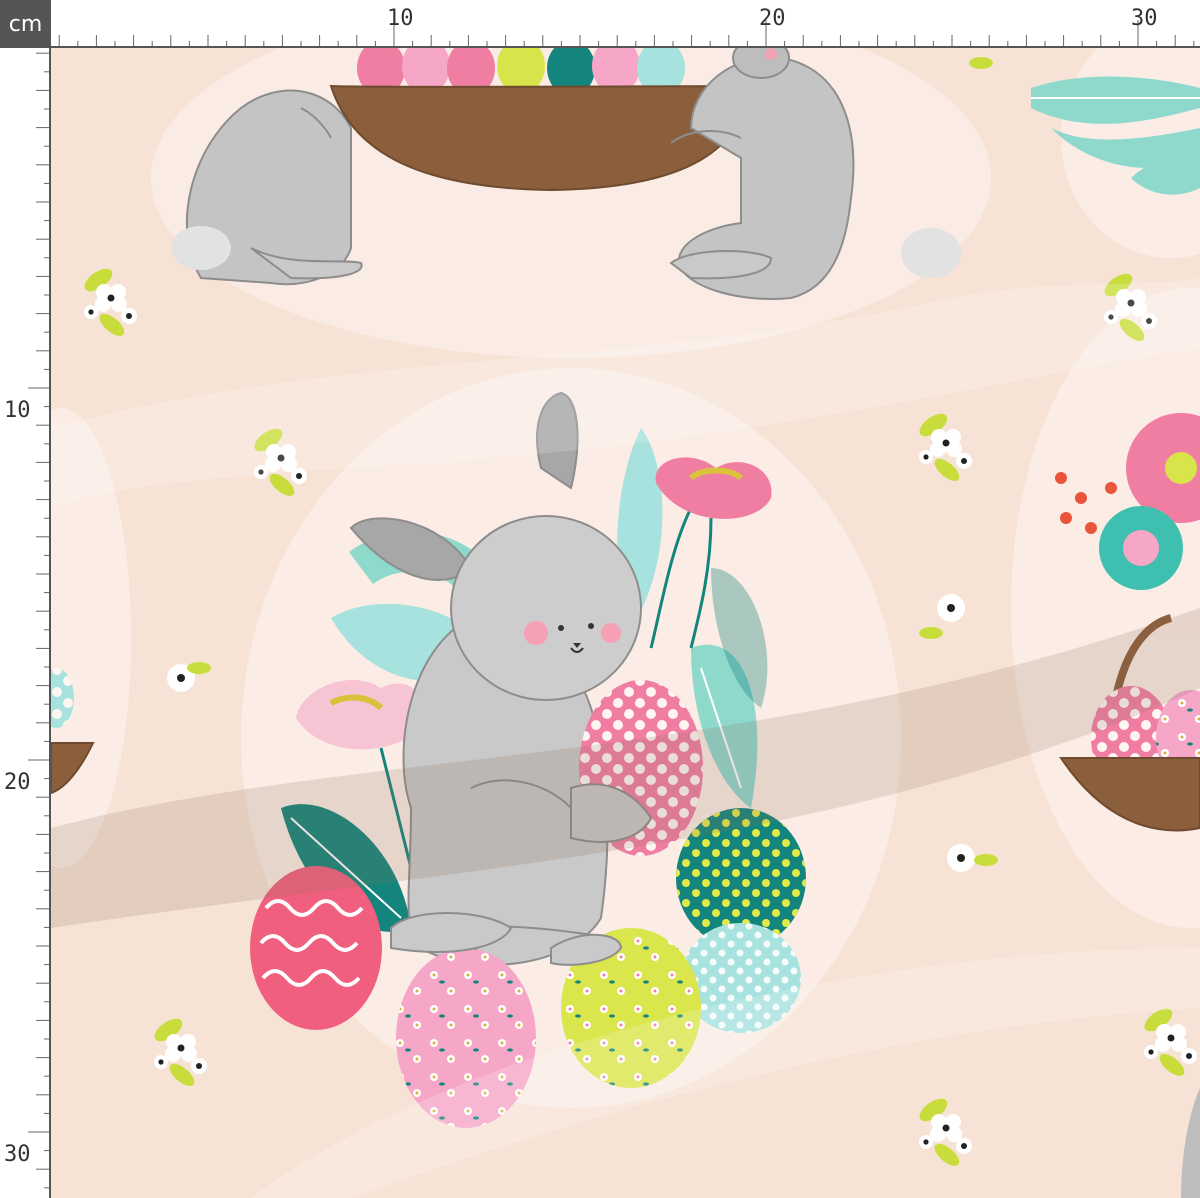 Image resolution: width=1200 pixels, height=1198 pixels. I want to click on vertical-ruler: 10 20 30, so click(25, 623).